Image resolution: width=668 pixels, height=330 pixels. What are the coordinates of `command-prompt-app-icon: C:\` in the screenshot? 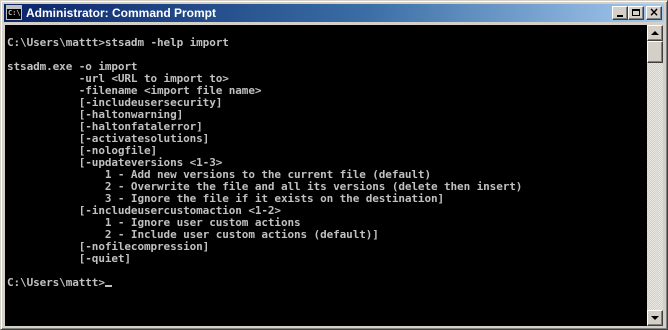 It's located at (14, 12).